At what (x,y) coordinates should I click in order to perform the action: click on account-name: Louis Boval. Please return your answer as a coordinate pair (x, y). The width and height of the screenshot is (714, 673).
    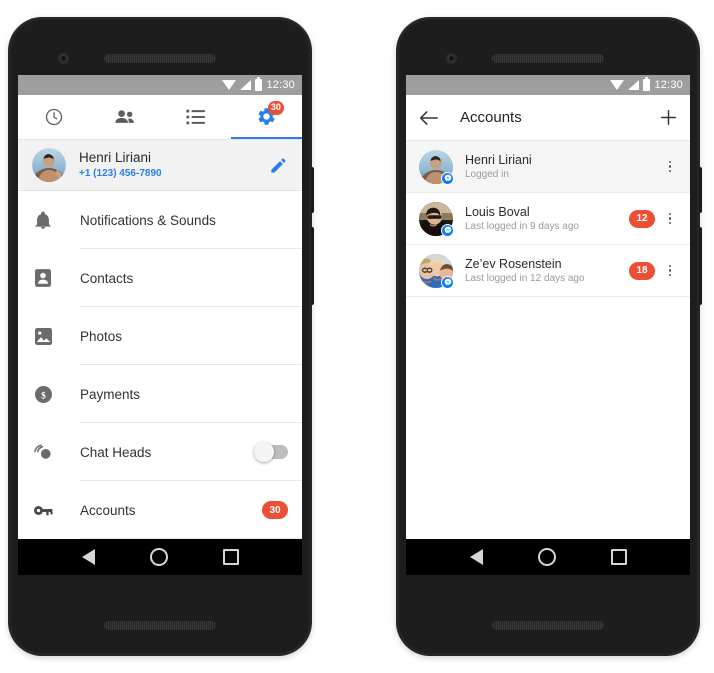
    Looking at the image, I should click on (497, 211).